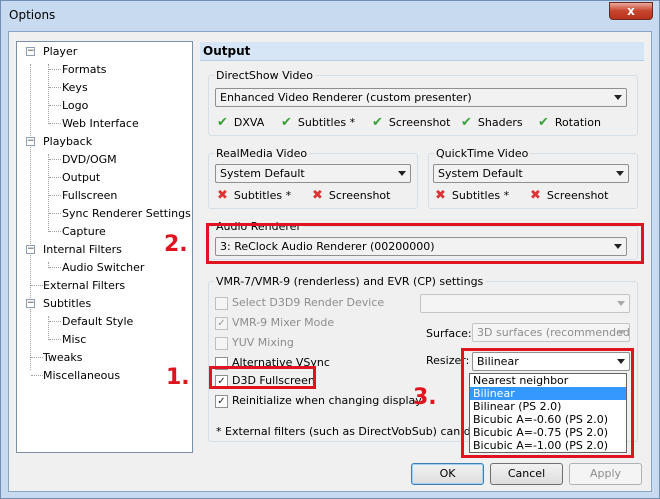 This screenshot has height=499, width=660. I want to click on expander-playback: −, so click(30, 141).